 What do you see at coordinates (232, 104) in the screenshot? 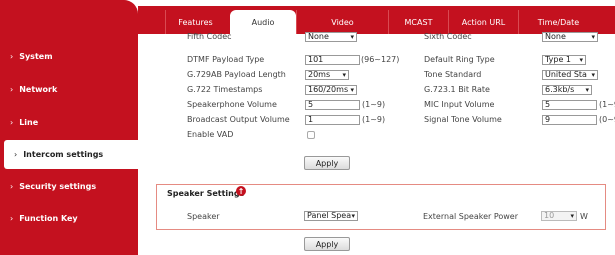
I see `speakerphone-volume-label: Speakerphone Volume` at bounding box center [232, 104].